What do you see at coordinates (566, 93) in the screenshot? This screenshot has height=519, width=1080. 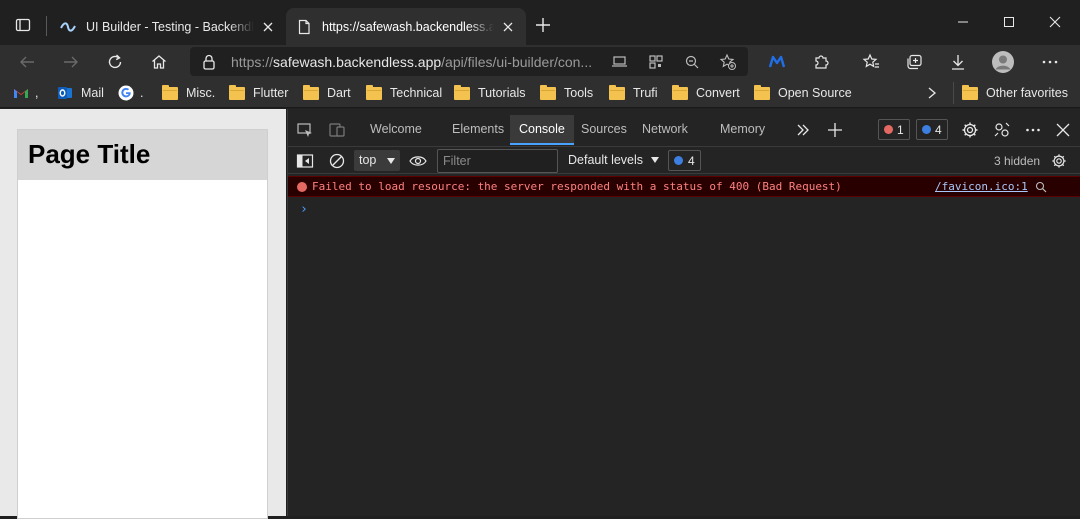 I see `favorite-folder-tools: Tools` at bounding box center [566, 93].